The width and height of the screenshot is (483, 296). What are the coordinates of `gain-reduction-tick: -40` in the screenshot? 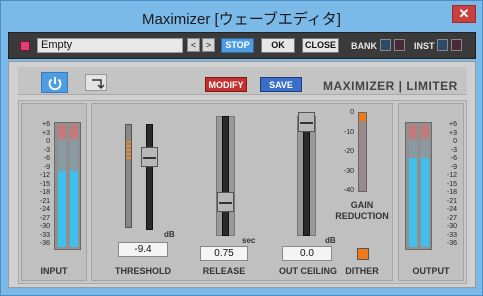 It's located at (348, 190).